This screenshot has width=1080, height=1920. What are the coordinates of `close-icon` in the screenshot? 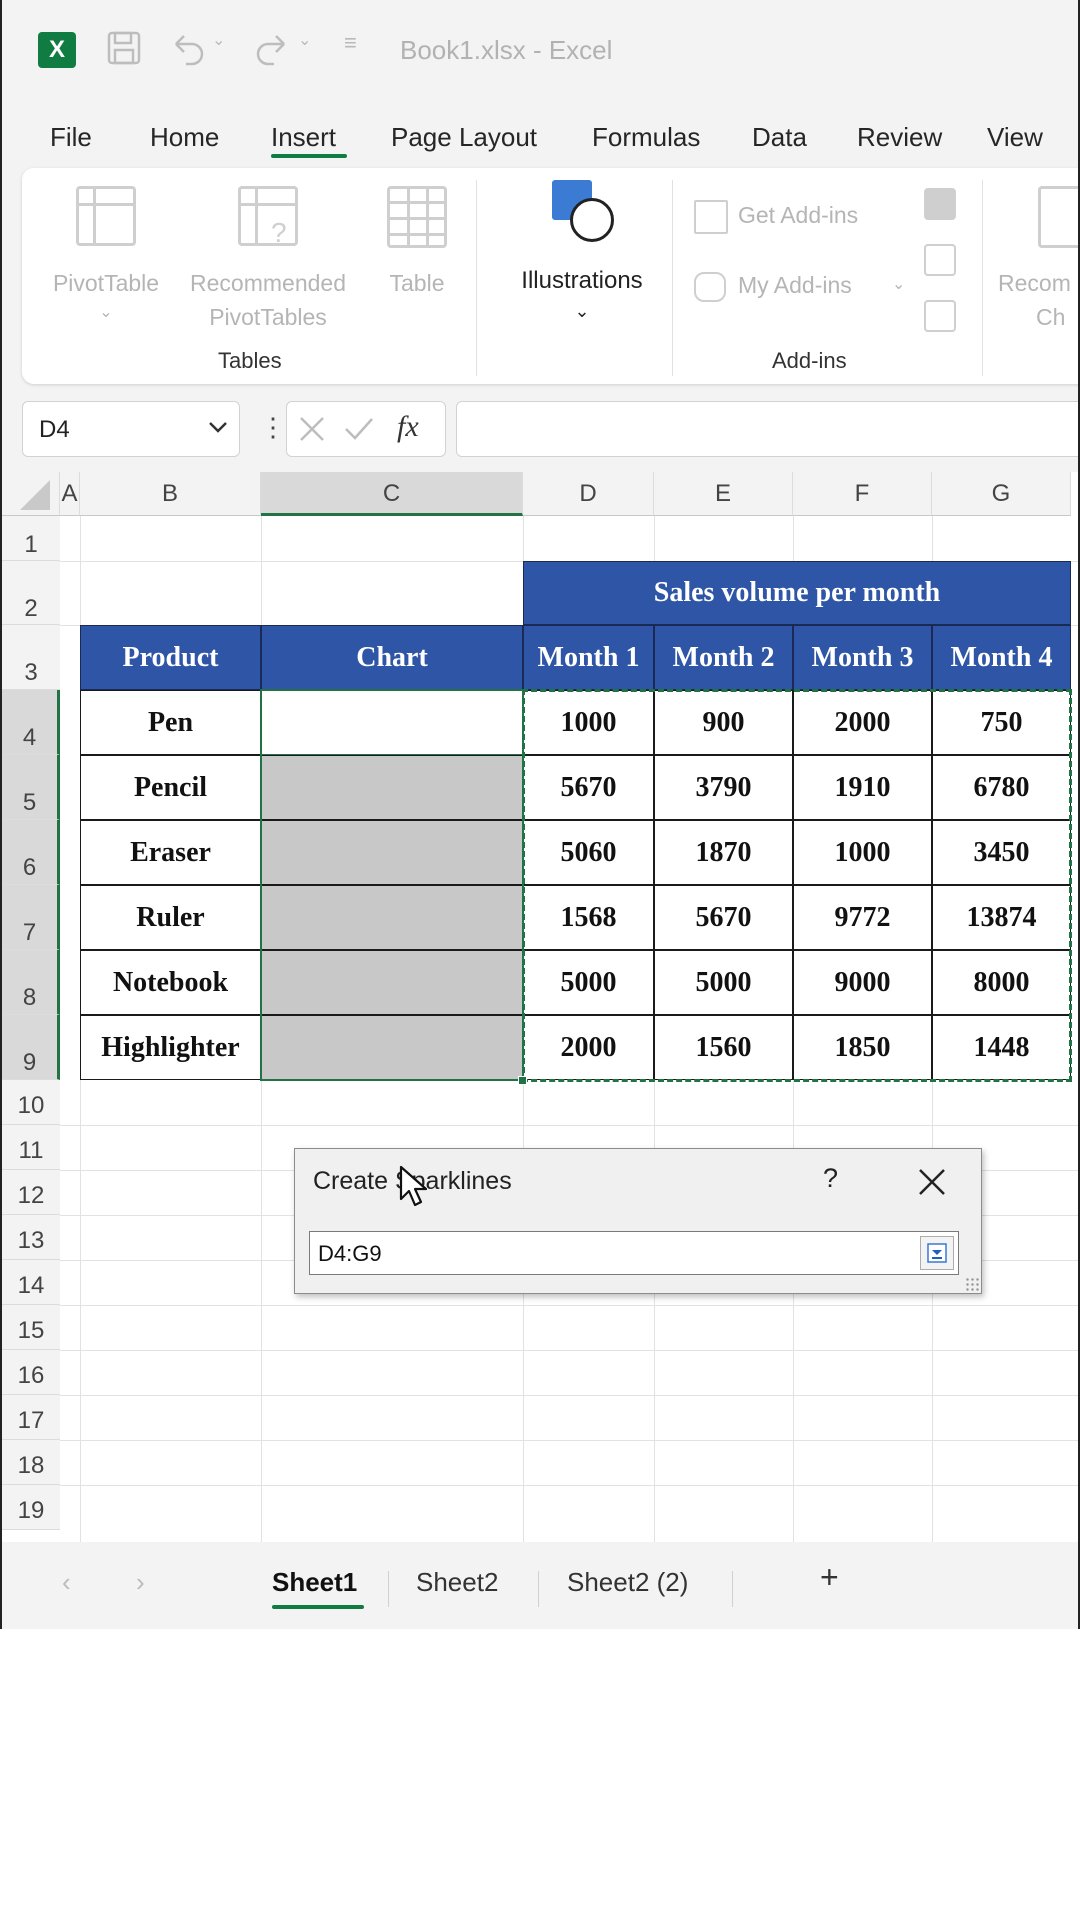 It's located at (932, 1183).